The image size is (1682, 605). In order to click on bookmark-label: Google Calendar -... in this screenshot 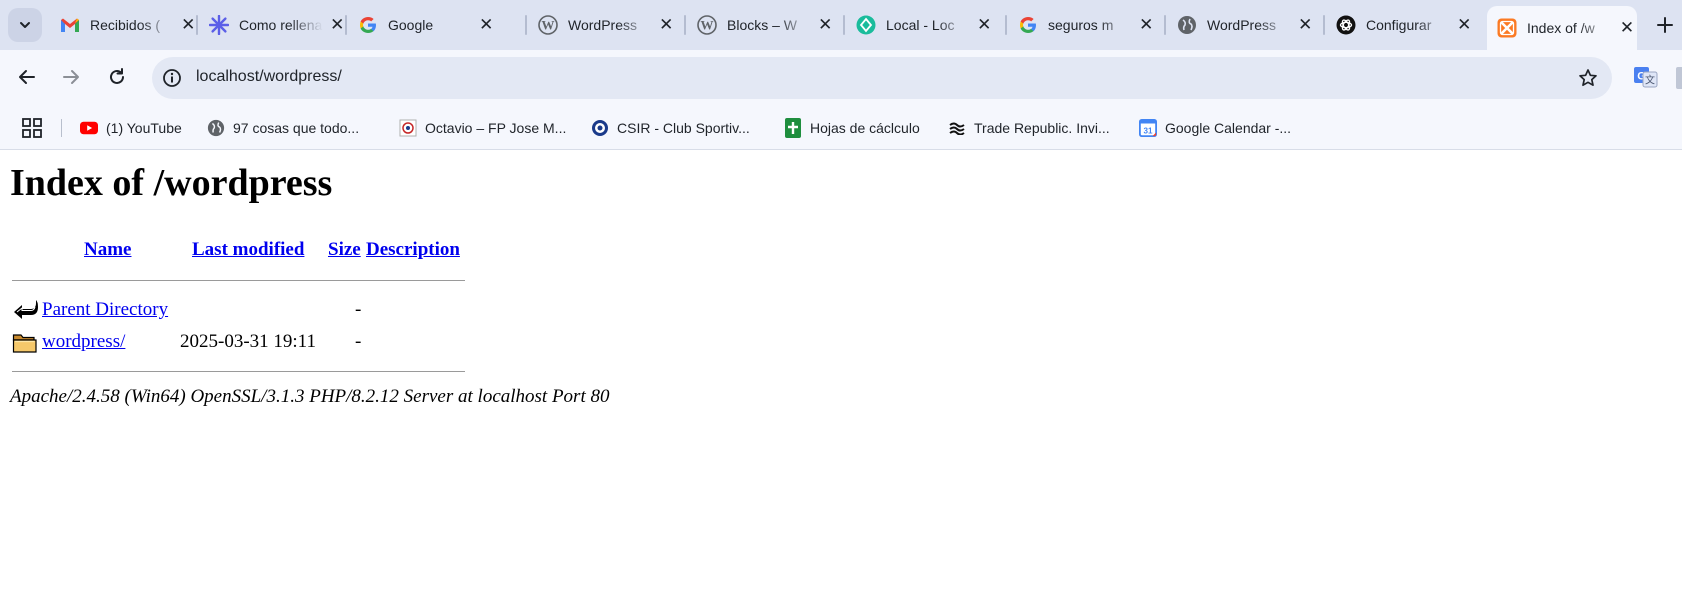, I will do `click(1228, 128)`.